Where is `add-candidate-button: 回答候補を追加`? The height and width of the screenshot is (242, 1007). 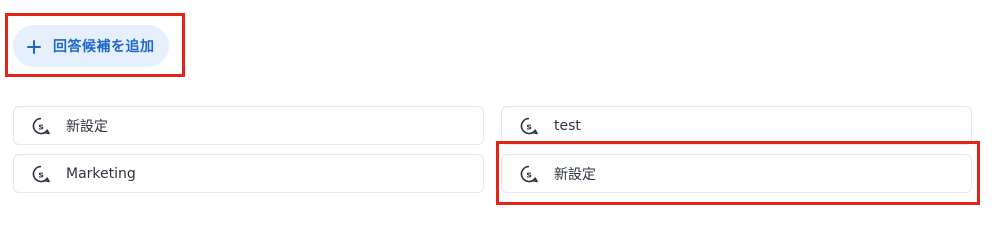
add-candidate-button: 回答候補を追加 is located at coordinates (91, 46).